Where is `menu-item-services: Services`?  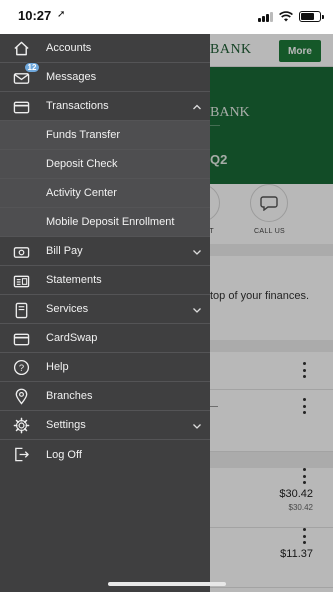 menu-item-services: Services is located at coordinates (105, 309).